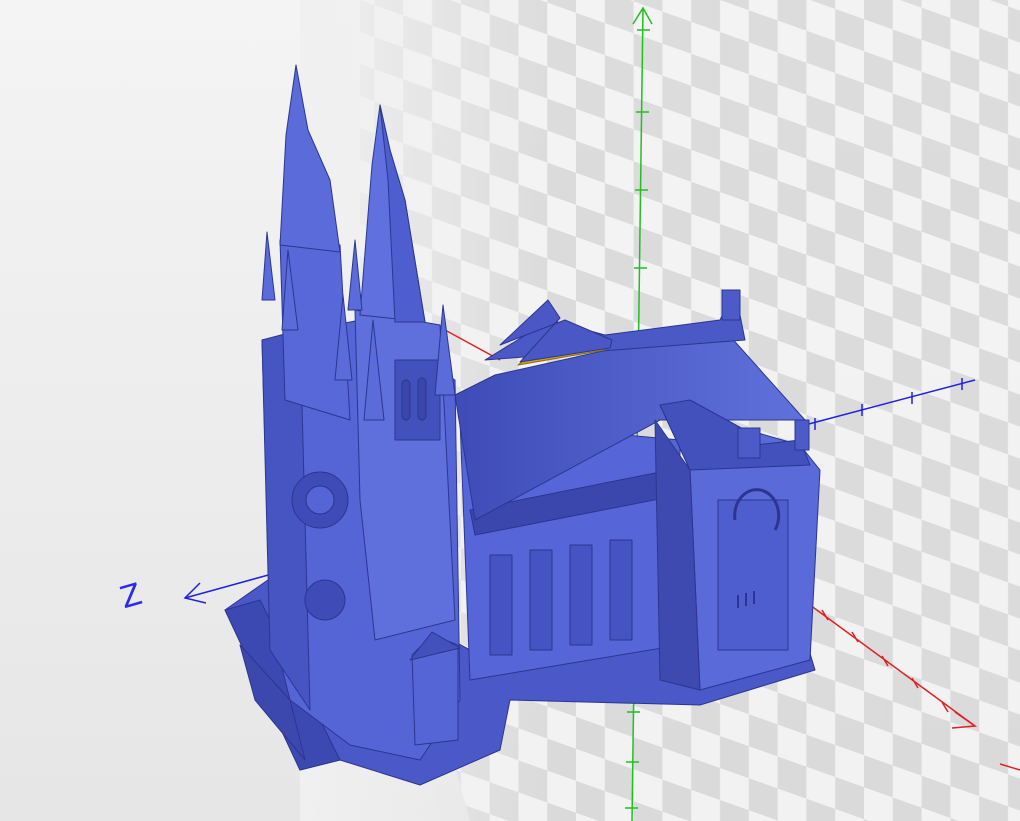  What do you see at coordinates (268, 266) in the screenshot?
I see `pinnacle` at bounding box center [268, 266].